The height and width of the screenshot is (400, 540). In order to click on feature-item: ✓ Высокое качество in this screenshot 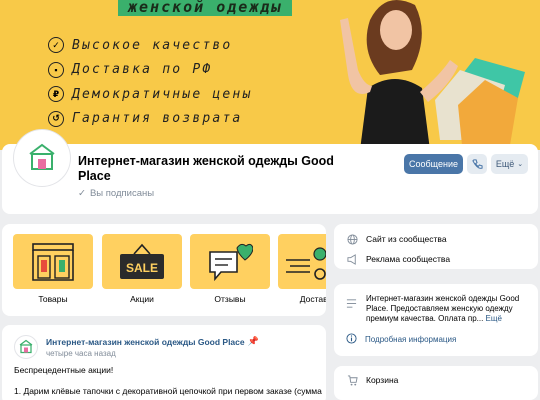, I will do `click(150, 45)`.